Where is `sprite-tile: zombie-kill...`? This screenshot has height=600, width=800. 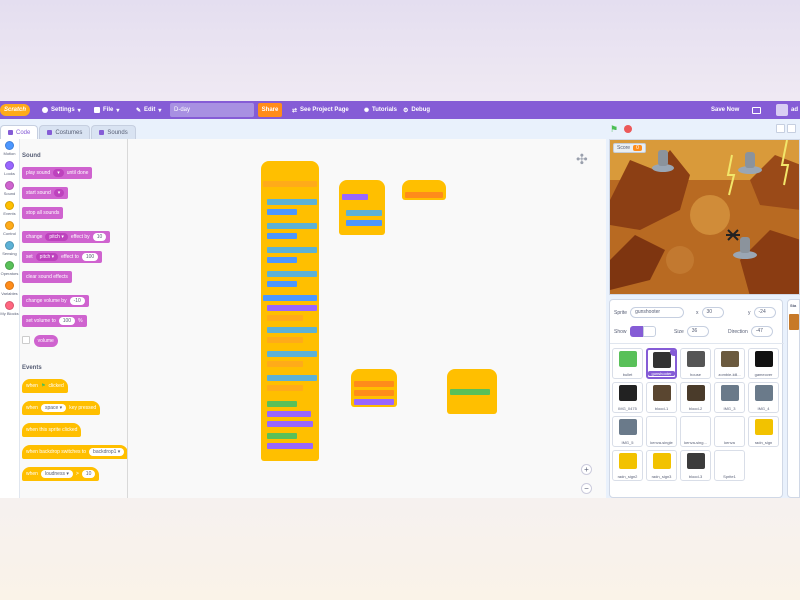
sprite-tile: zombie-kill... is located at coordinates (729, 363).